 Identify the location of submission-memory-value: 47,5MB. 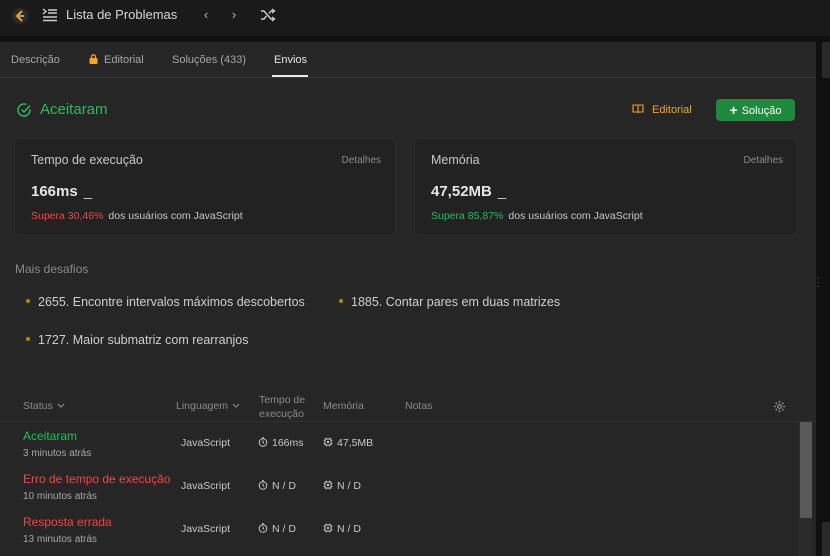
(355, 443).